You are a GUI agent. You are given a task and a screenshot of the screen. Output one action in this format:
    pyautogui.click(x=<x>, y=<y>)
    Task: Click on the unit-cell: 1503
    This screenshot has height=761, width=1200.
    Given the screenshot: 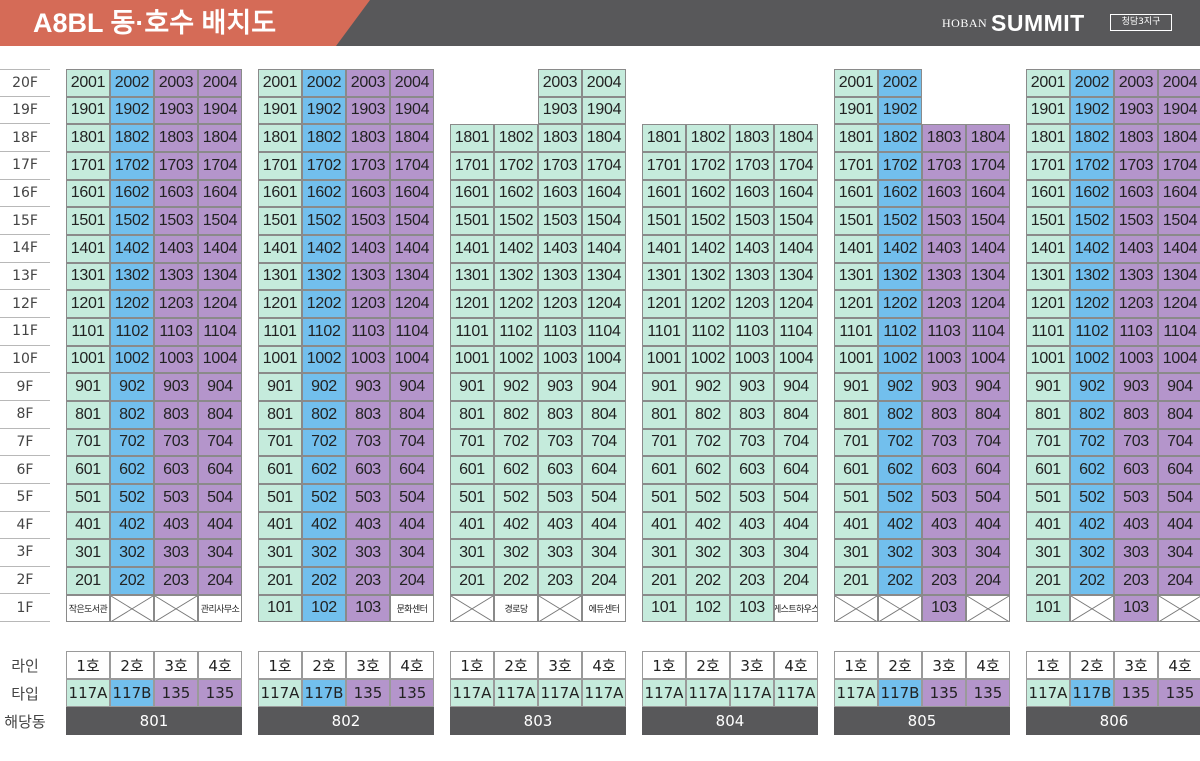 What is the action you would take?
    pyautogui.click(x=752, y=221)
    